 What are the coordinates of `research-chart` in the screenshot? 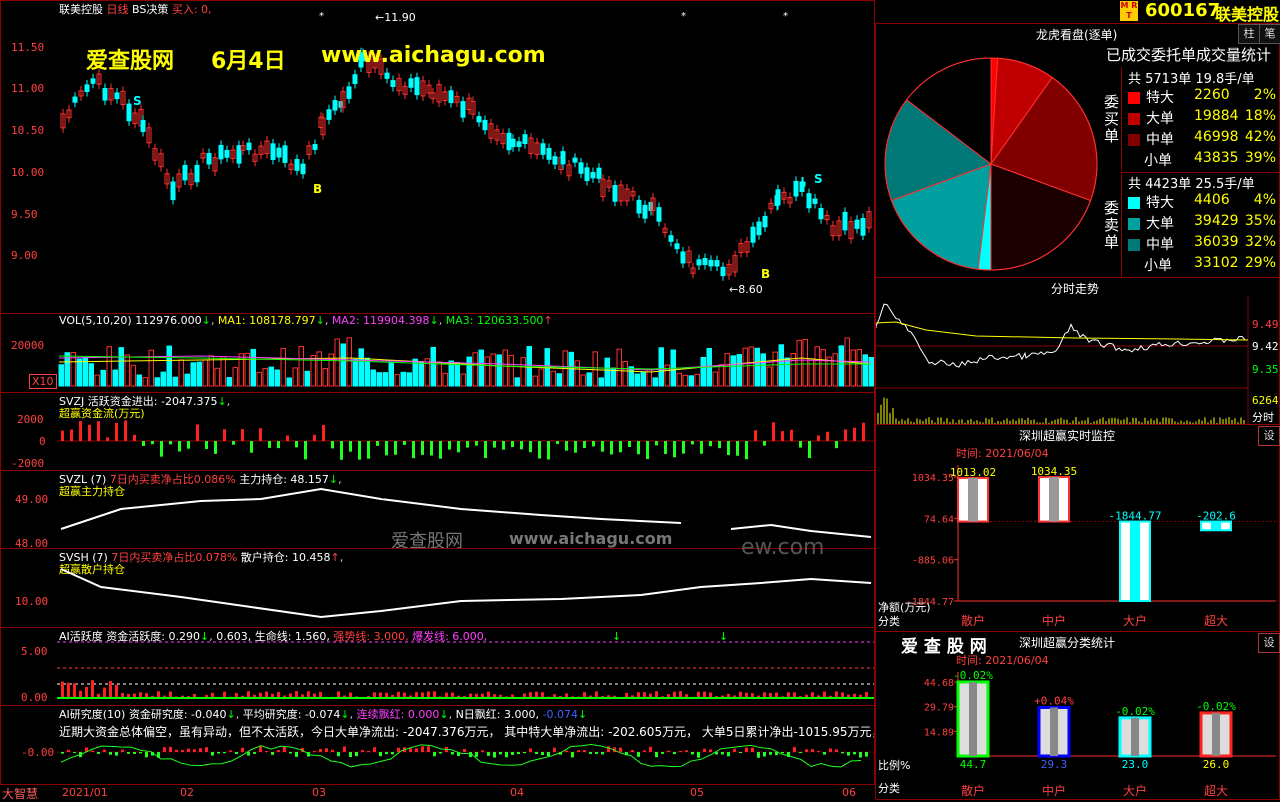 It's located at (465, 756).